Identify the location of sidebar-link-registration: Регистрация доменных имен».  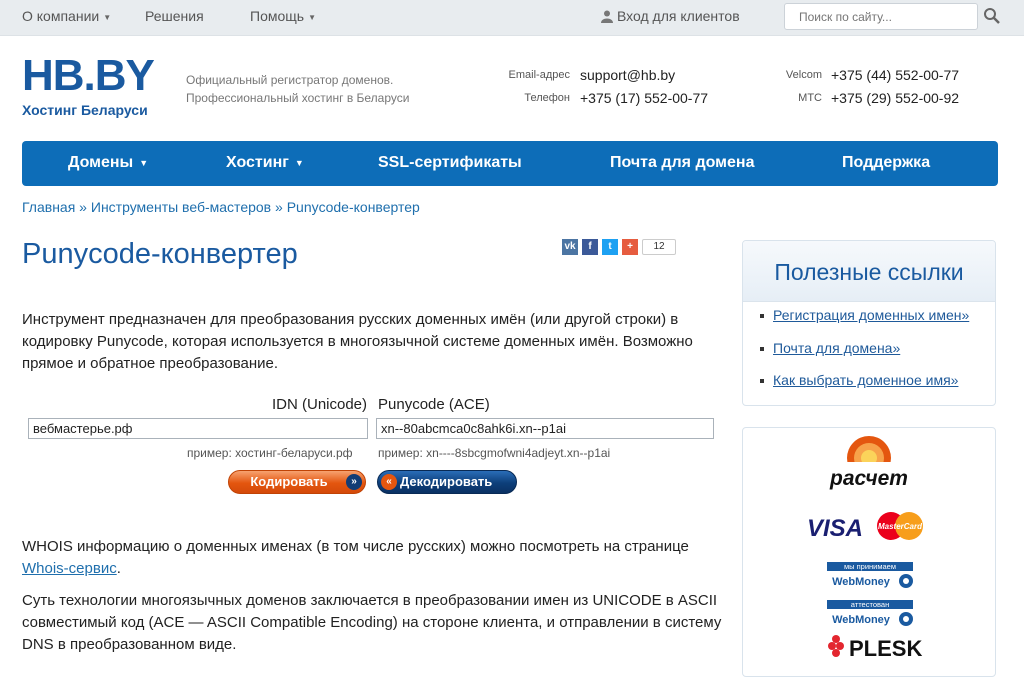
(864, 315).